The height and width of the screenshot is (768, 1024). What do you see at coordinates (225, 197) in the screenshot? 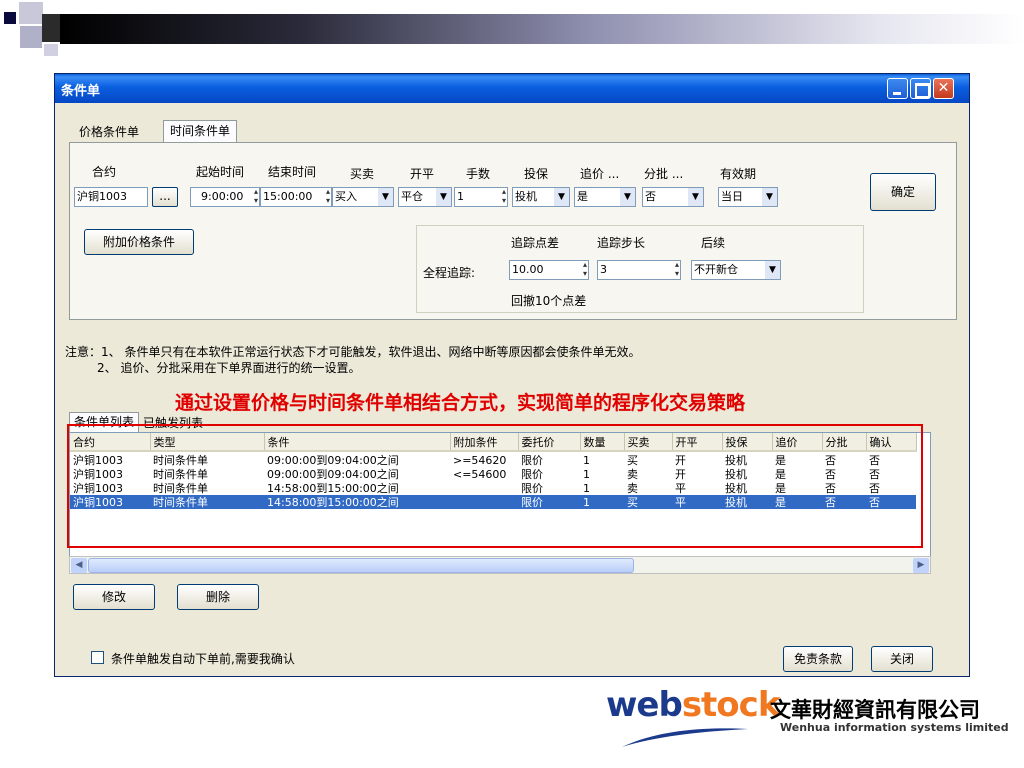
I see `start-time-input: 9:00:00` at bounding box center [225, 197].